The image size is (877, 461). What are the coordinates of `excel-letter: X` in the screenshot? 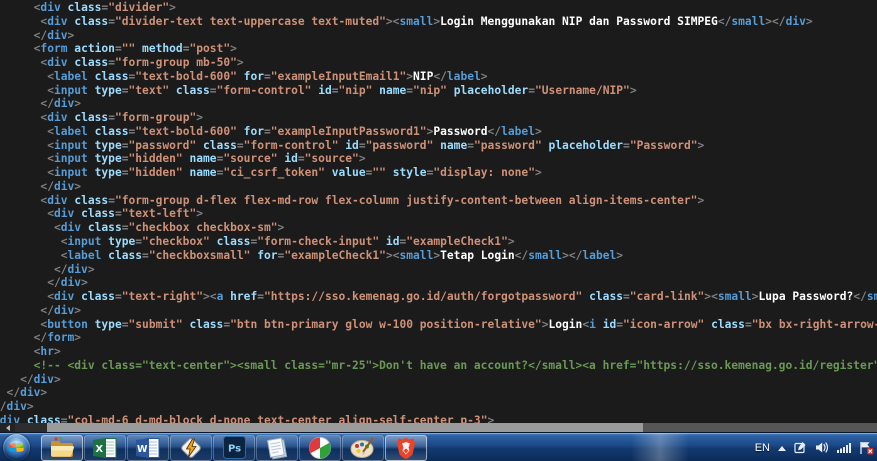 It's located at (99, 448).